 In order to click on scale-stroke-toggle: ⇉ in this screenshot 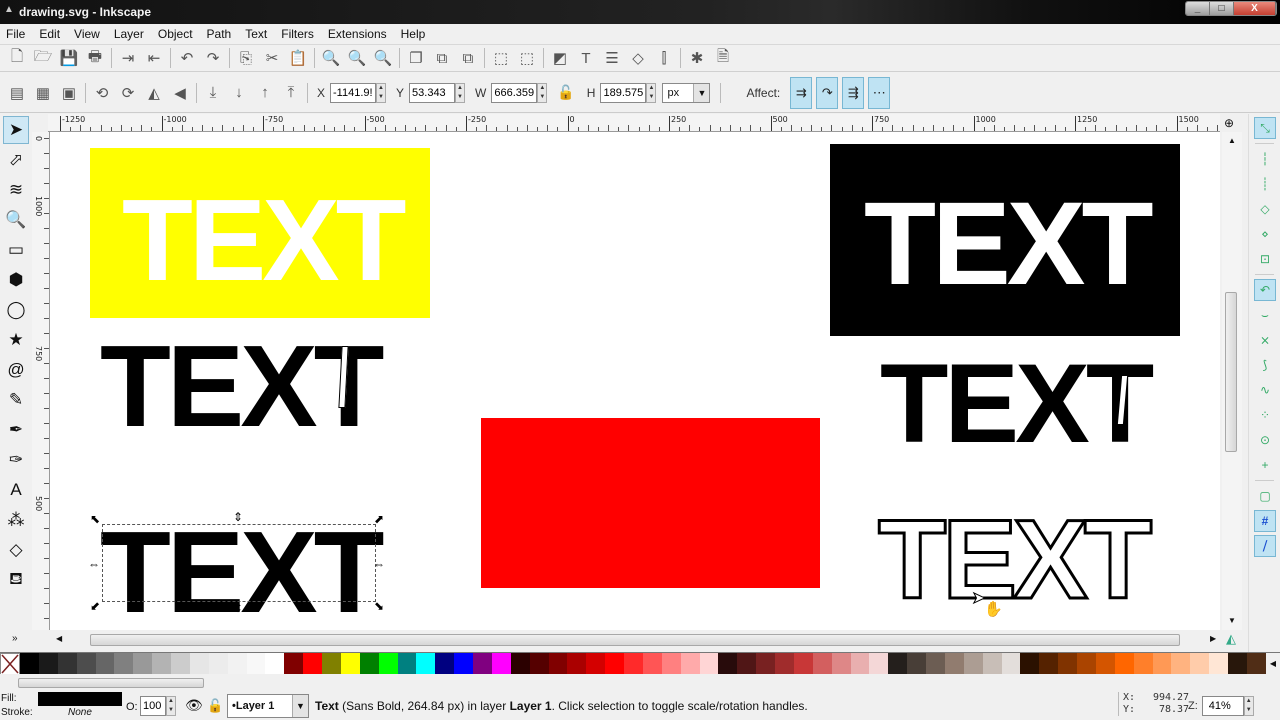, I will do `click(801, 92)`.